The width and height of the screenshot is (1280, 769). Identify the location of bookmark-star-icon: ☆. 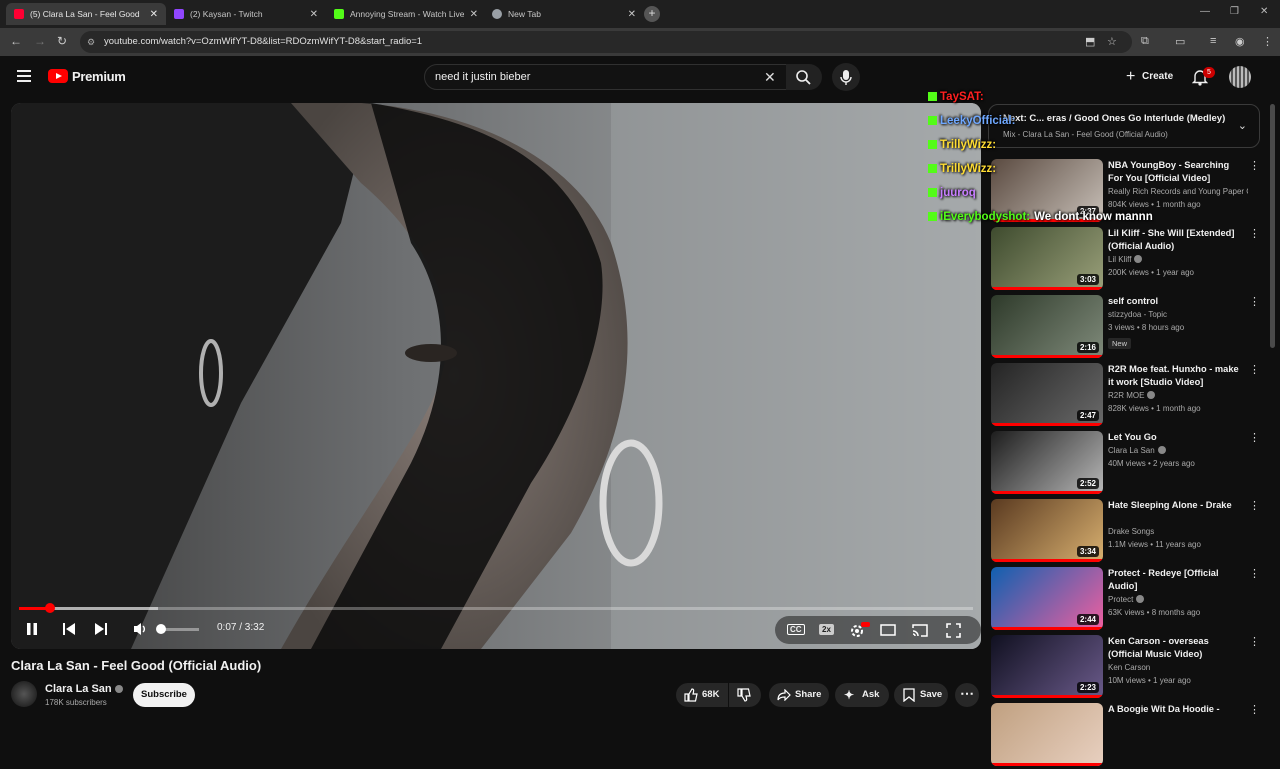
(1112, 41).